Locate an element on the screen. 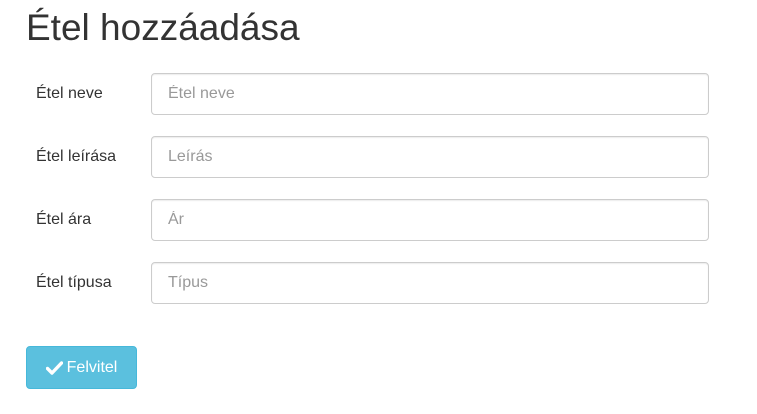 The image size is (757, 414). form-row-price: Étel ára is located at coordinates (378, 220).